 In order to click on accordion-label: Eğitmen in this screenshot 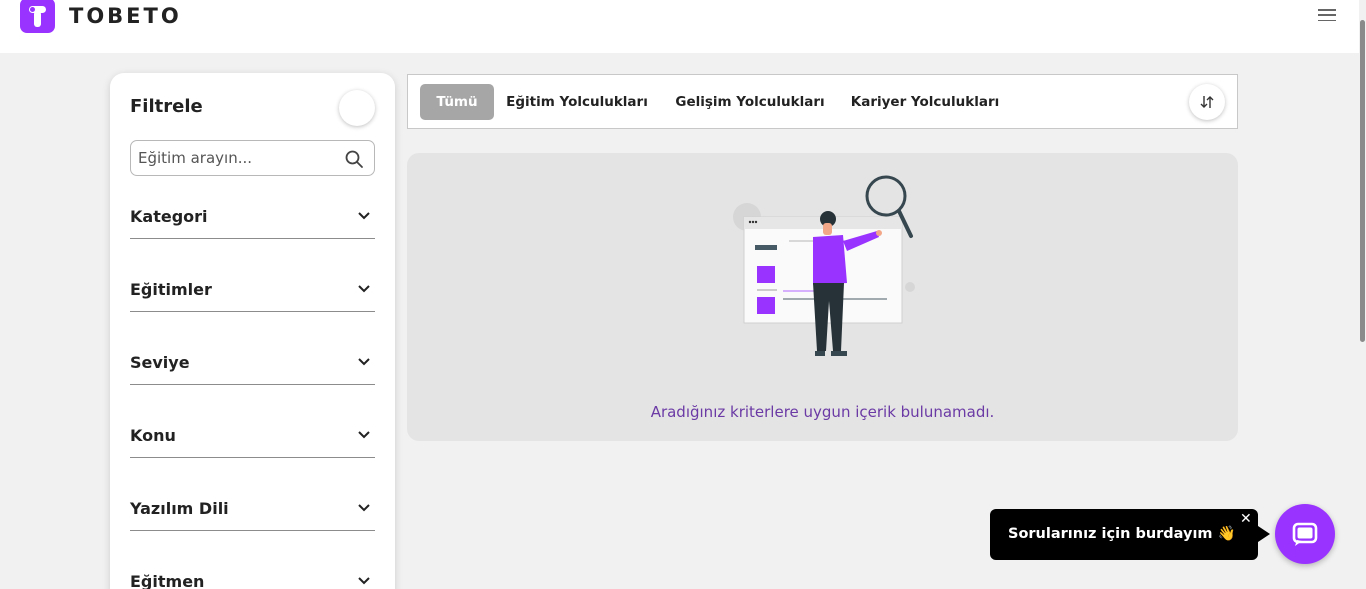, I will do `click(167, 580)`.